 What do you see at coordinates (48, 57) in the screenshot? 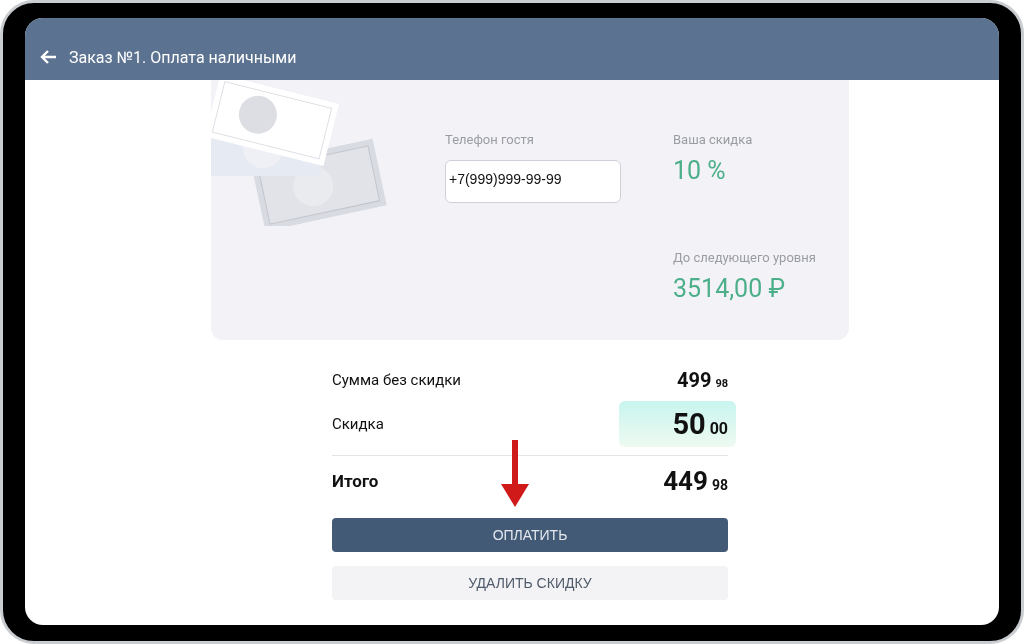
I see `back-arrow-icon` at bounding box center [48, 57].